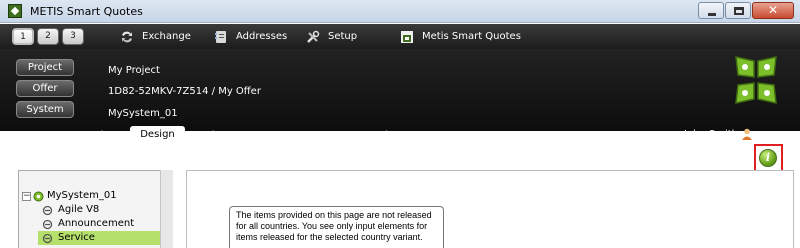 The height and width of the screenshot is (248, 800). Describe the element at coordinates (108, 238) in the screenshot. I see `tree-item-service: Service` at that location.